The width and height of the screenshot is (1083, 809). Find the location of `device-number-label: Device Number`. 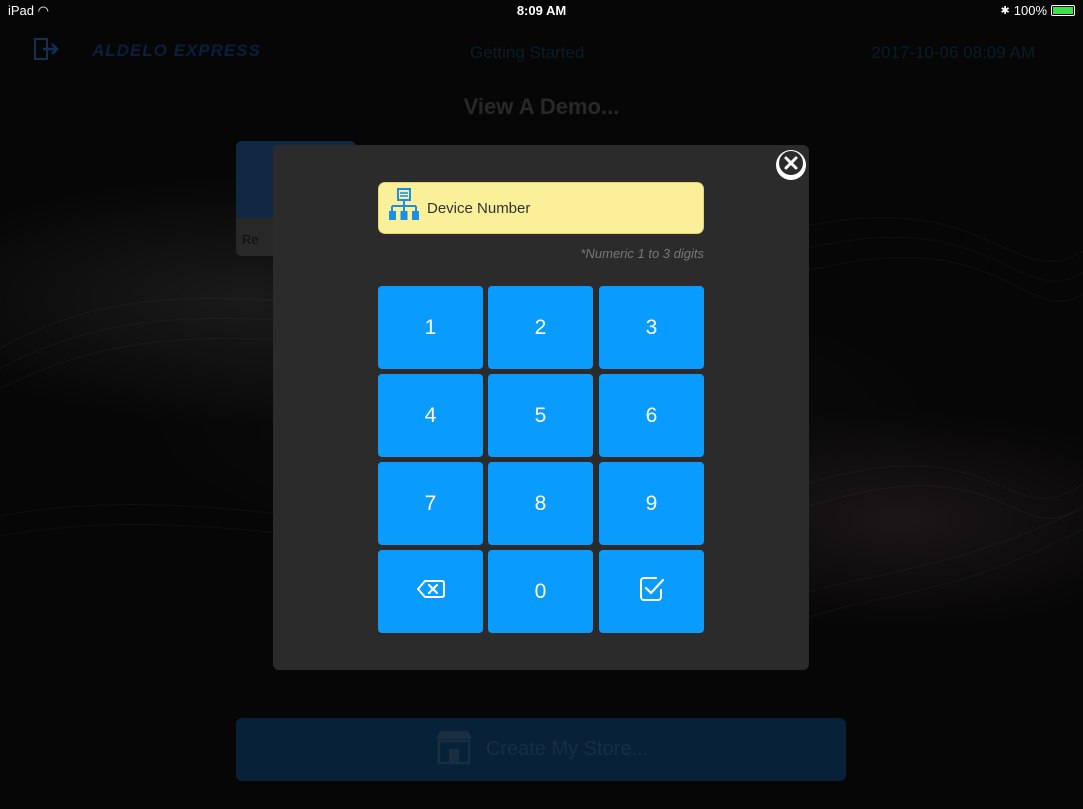

device-number-label: Device Number is located at coordinates (479, 208).